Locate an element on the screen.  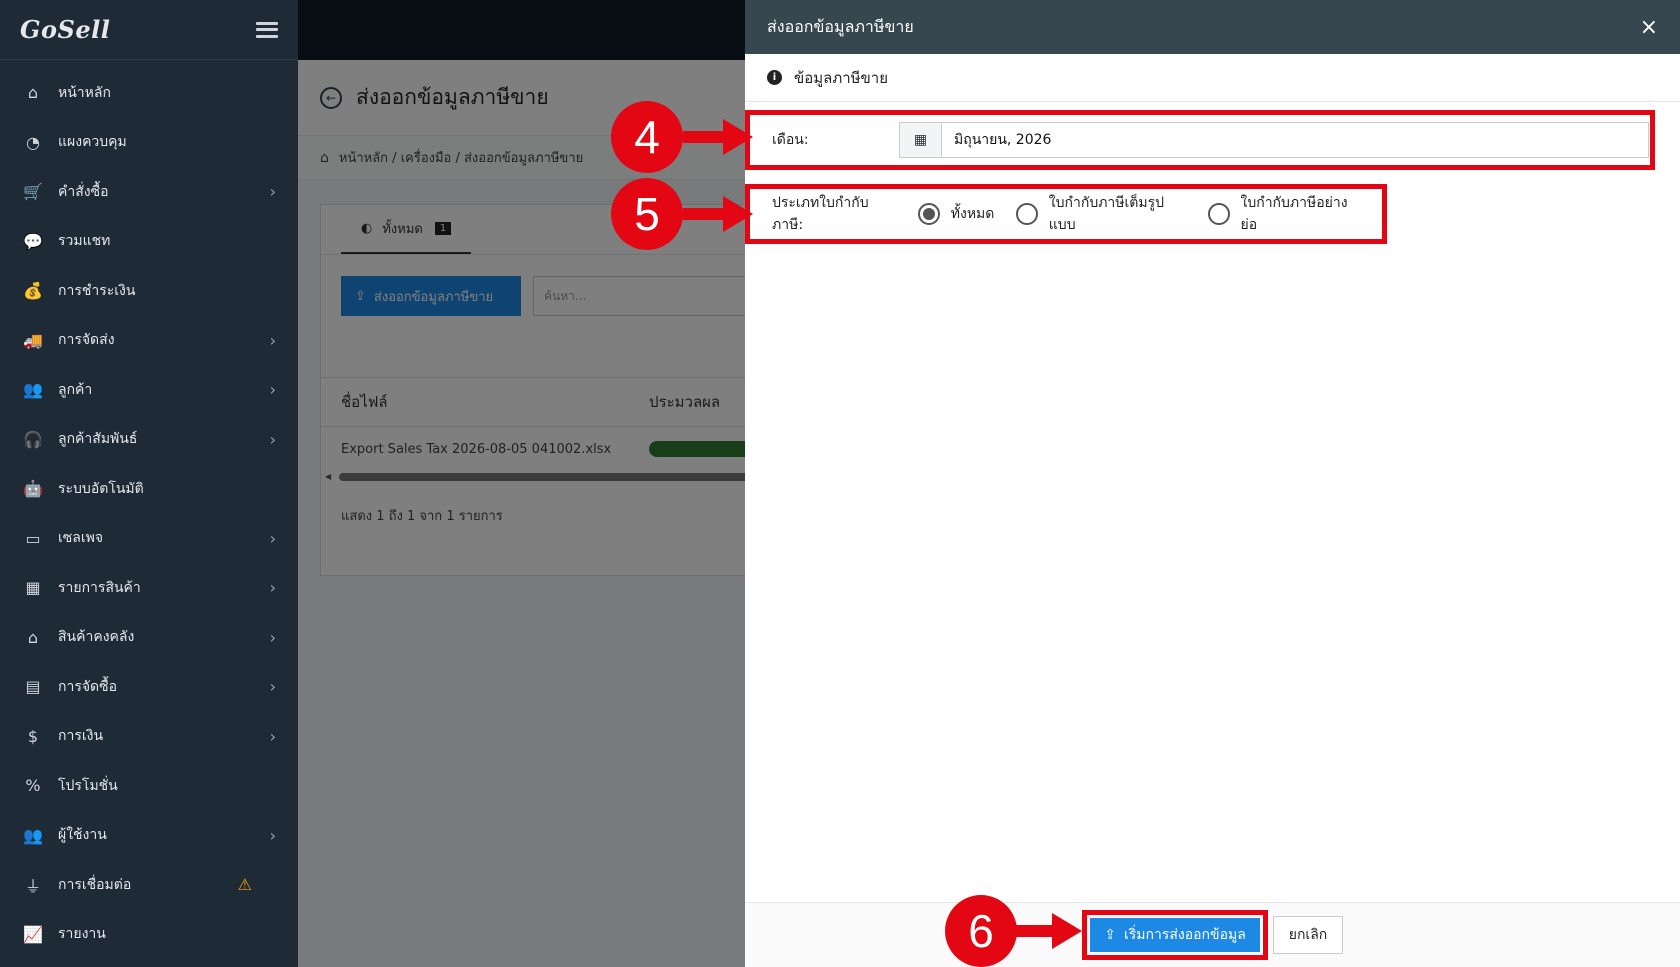
sidebar-item-1: ◔ แผงควบคุม is located at coordinates (149, 143).